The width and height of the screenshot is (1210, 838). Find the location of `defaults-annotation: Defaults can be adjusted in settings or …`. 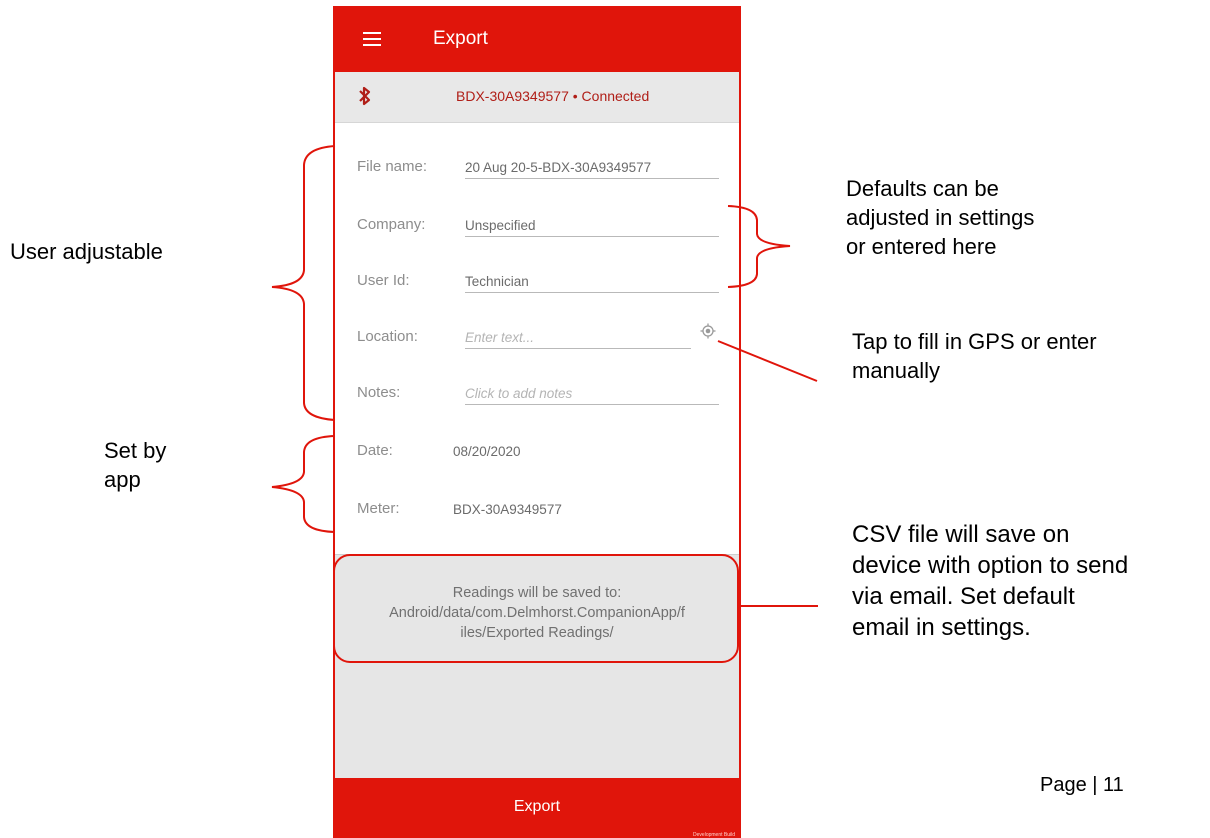

defaults-annotation: Defaults can be adjusted in settings or … is located at coordinates (940, 217).